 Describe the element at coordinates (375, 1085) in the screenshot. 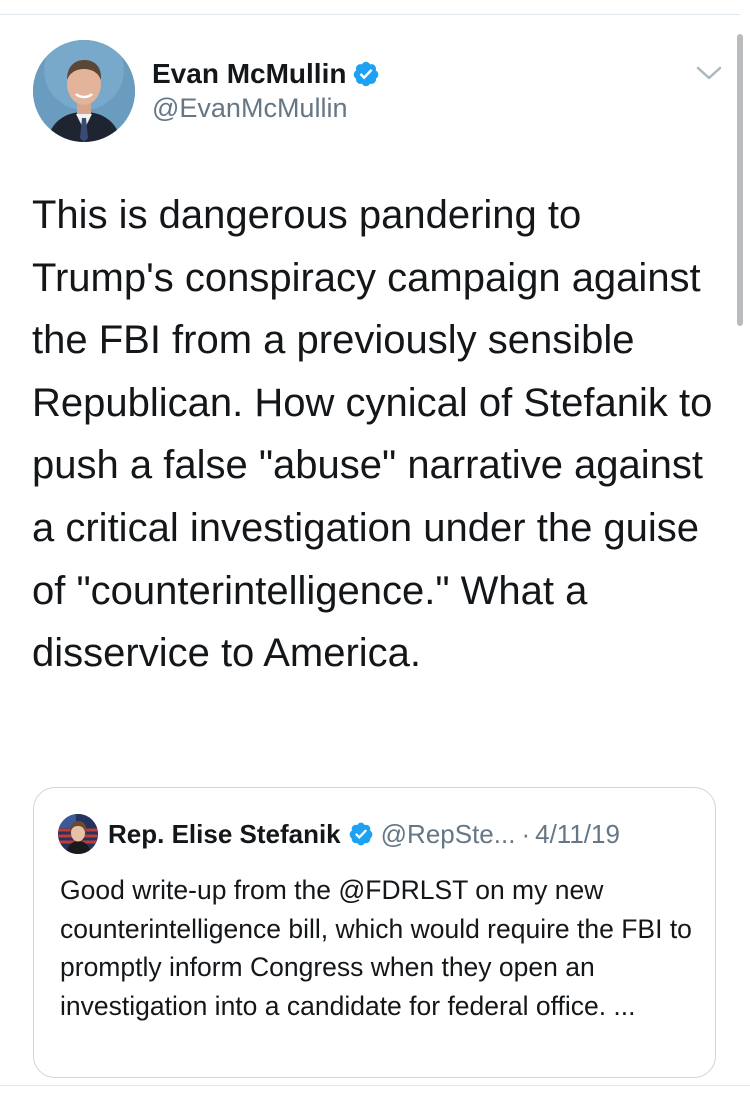

I see `bottom-divider` at that location.